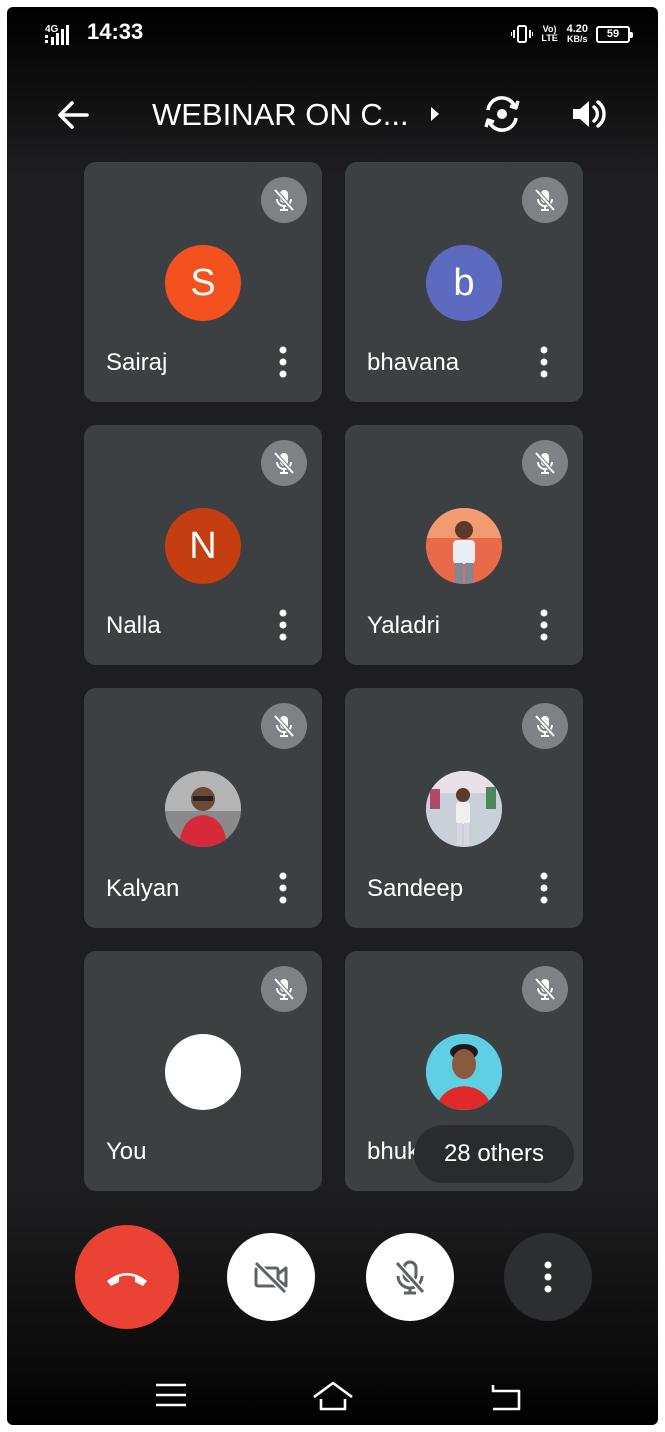 The width and height of the screenshot is (665, 1432). I want to click on back-button, so click(73, 115).